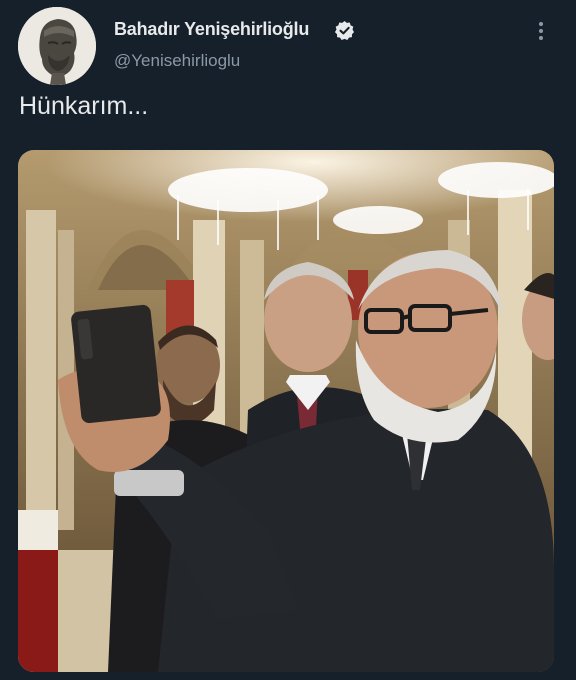 This screenshot has height=680, width=576. I want to click on avatar, so click(57, 46).